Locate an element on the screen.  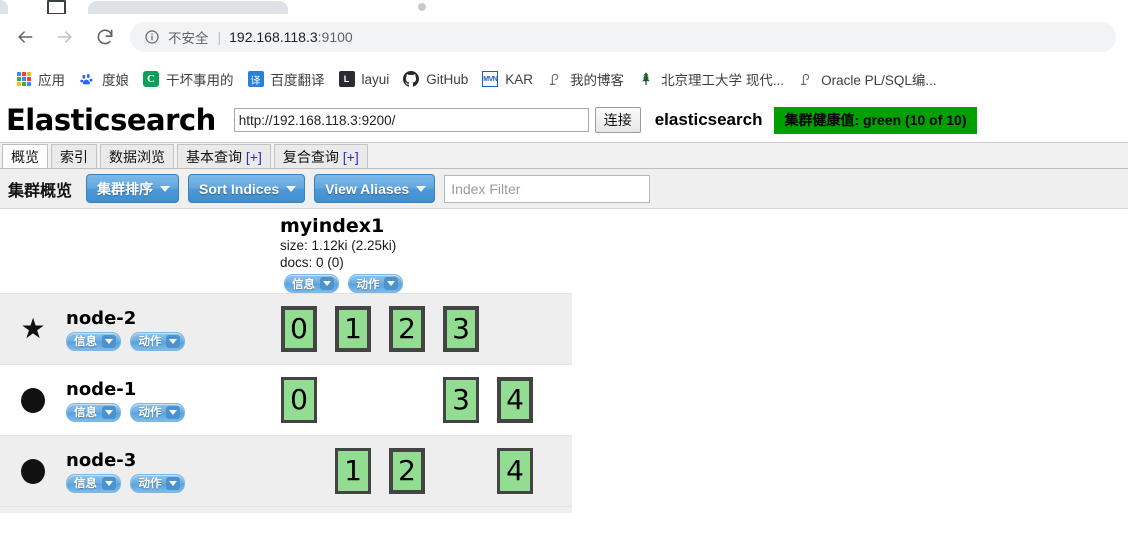
bookmark-baidu: 度娘 is located at coordinates (104, 79).